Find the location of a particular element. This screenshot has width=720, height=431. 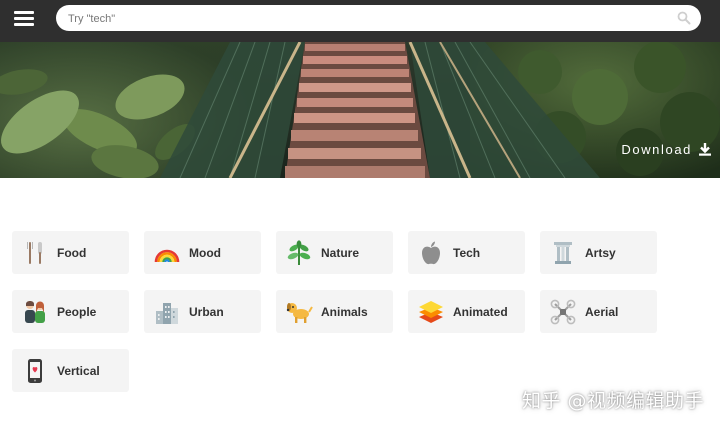

hamburger-menu-icon is located at coordinates (24, 19).